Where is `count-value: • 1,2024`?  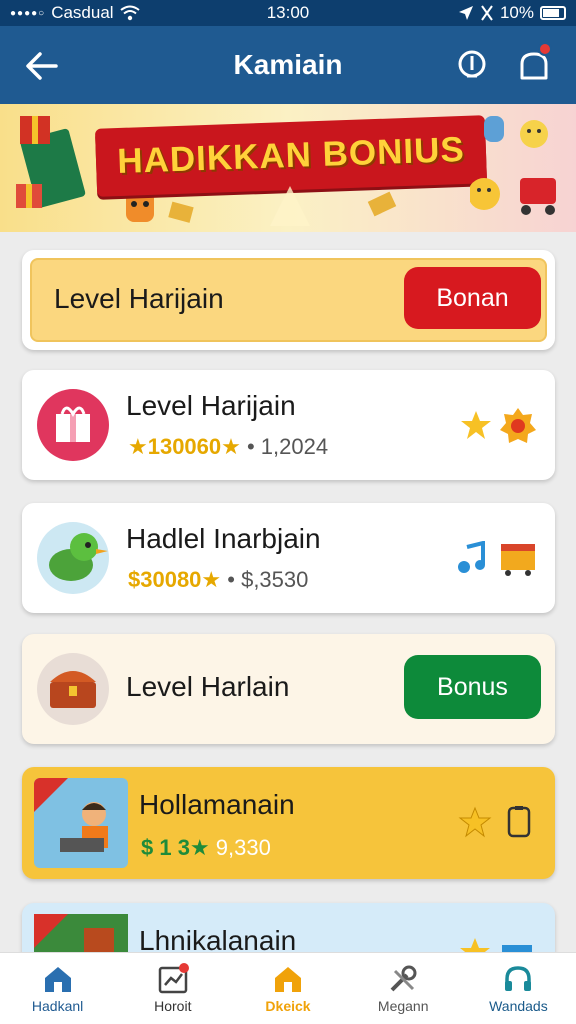
count-value: • 1,2024 is located at coordinates (287, 446).